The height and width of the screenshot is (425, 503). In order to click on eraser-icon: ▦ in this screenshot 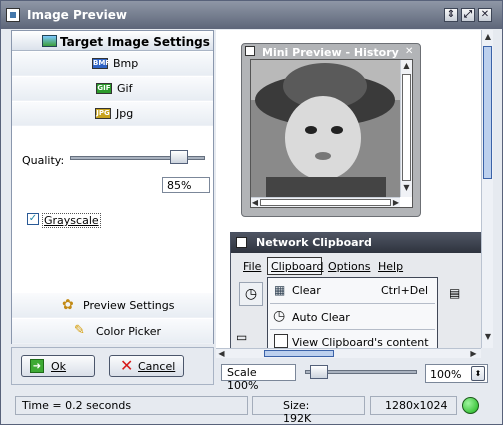, I will do `click(280, 290)`.